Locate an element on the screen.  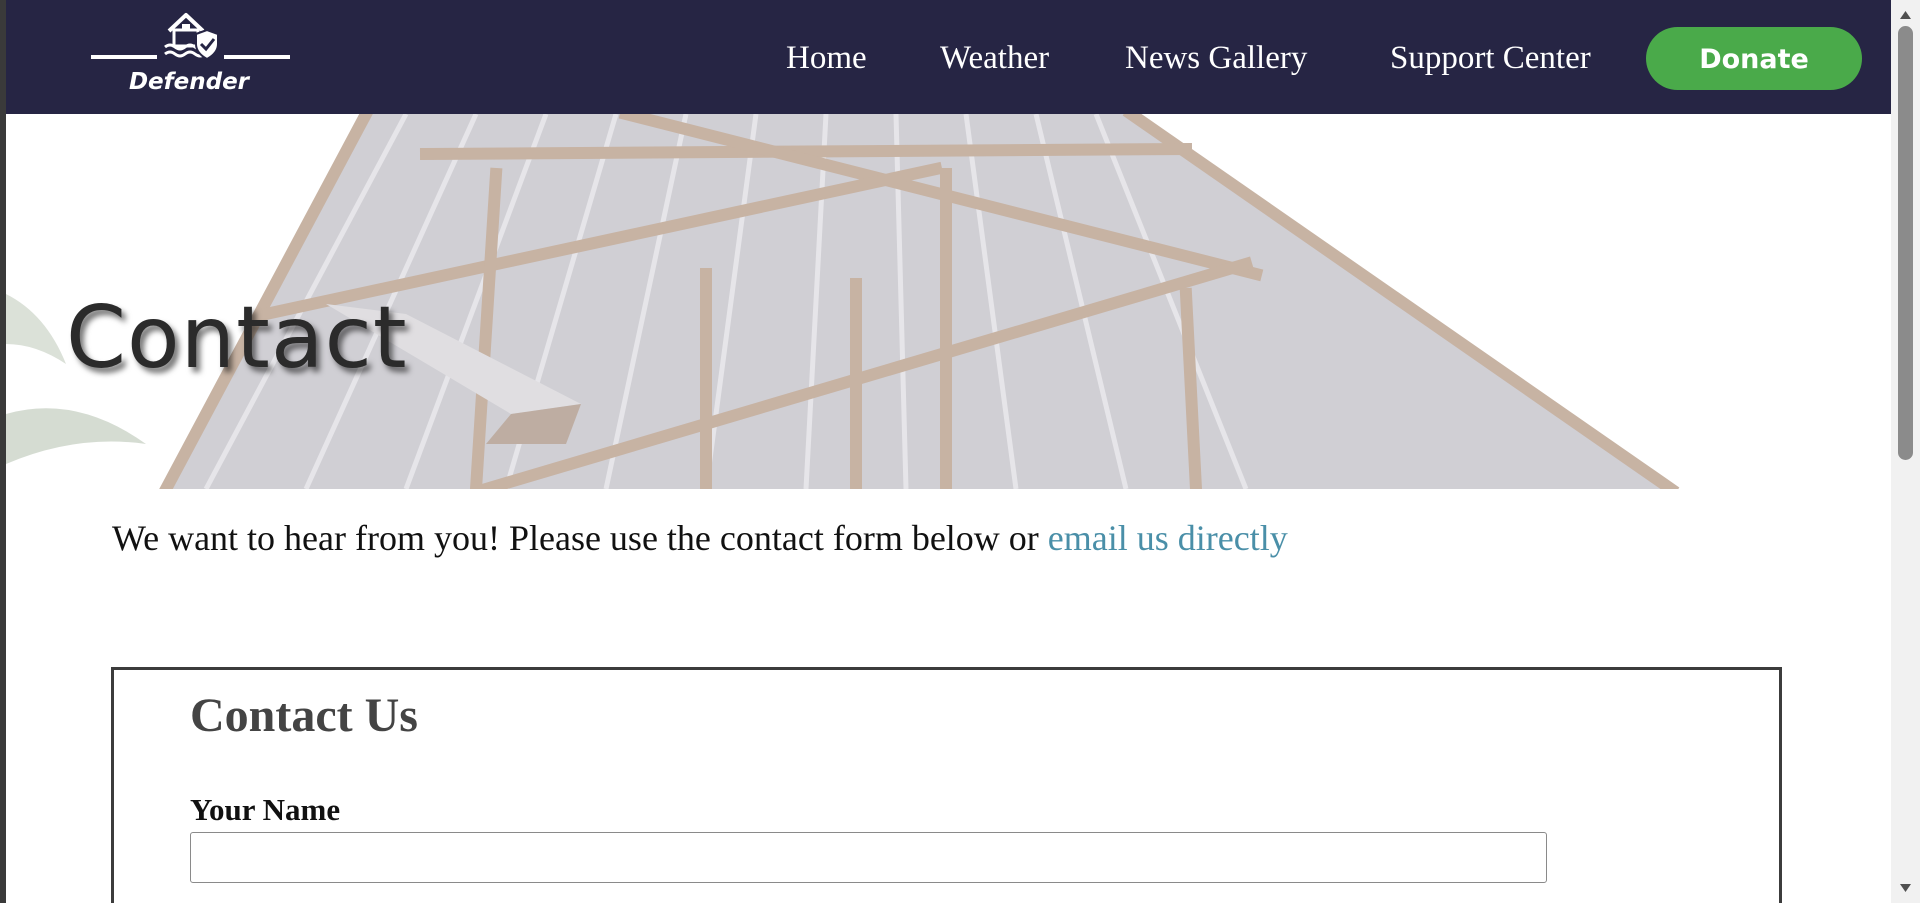
scrollbar is located at coordinates (1905, 451).